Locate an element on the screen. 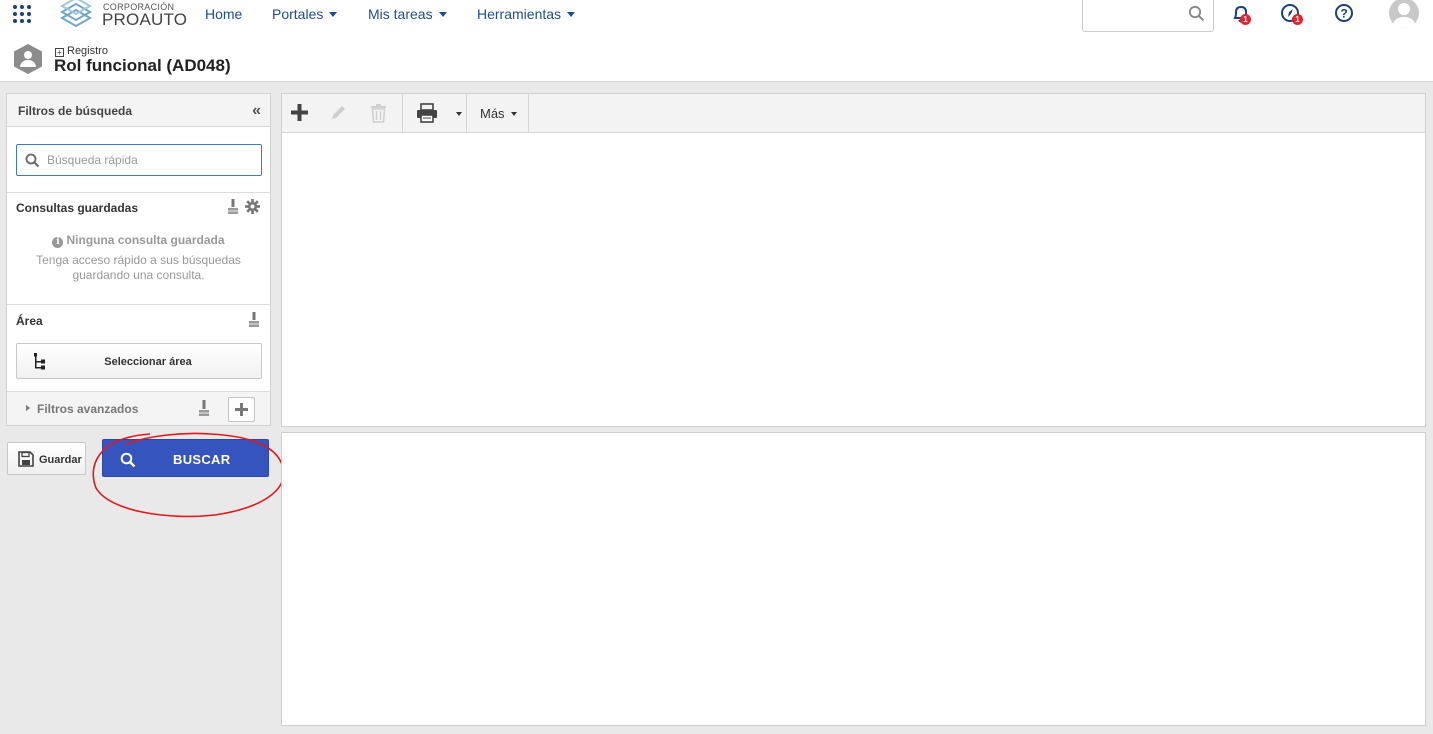 This screenshot has width=1433, height=734. nav-mis-tareas: Mis tareas is located at coordinates (407, 14).